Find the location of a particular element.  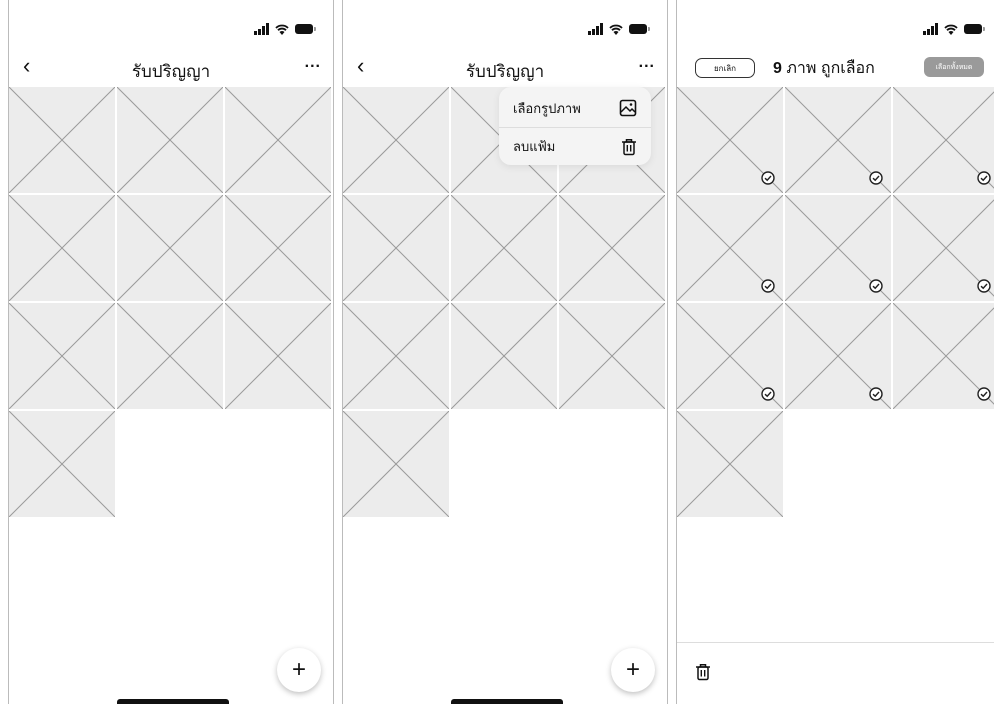

select-all-button: เลือกทั้งหมด is located at coordinates (954, 67).